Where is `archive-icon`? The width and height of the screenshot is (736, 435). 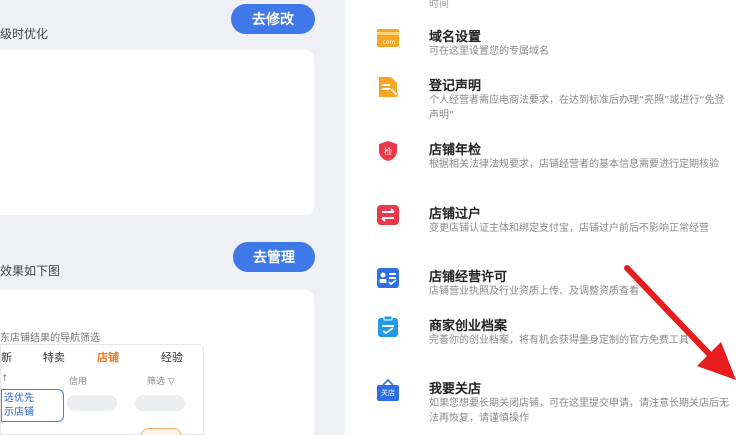 archive-icon is located at coordinates (388, 327).